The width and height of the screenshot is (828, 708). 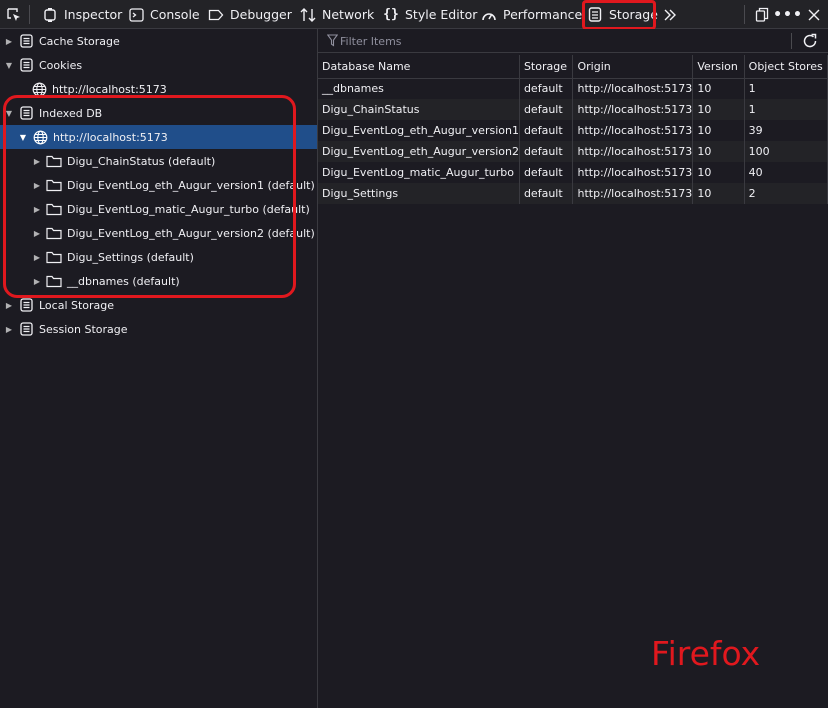 I want to click on tab-network: Network, so click(x=337, y=14).